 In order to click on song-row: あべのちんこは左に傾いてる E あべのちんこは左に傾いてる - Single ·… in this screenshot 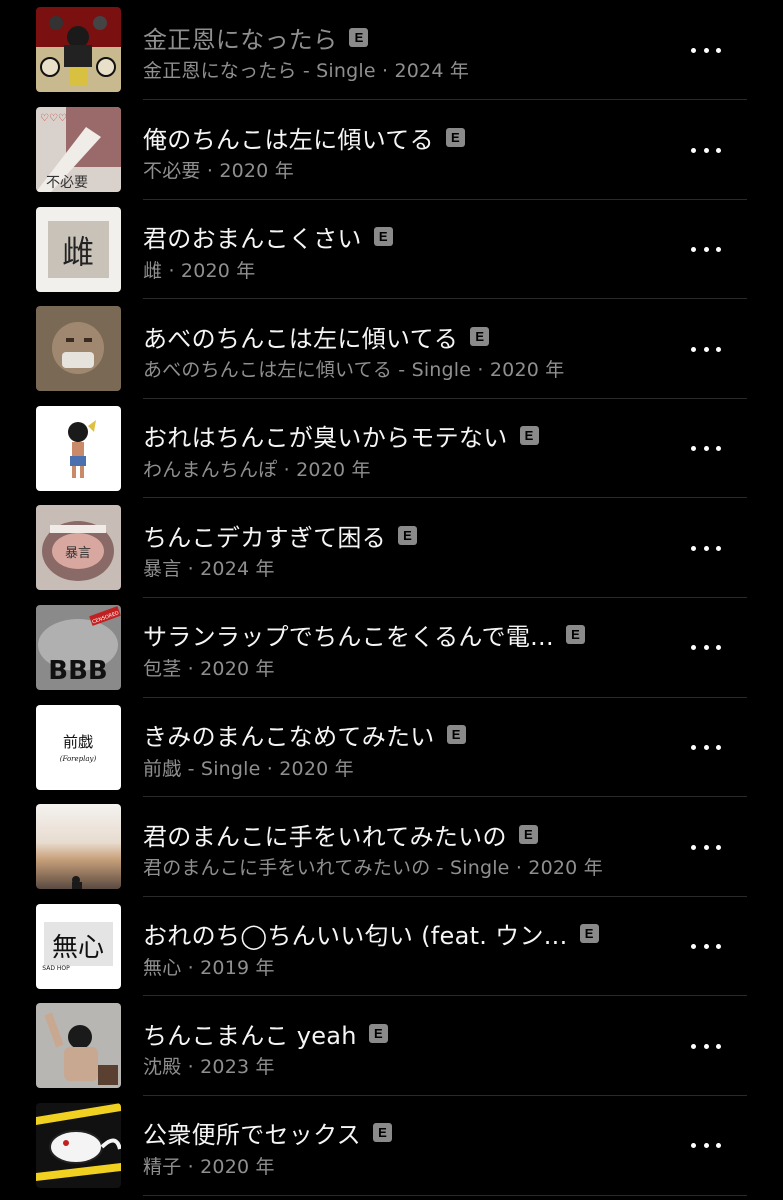, I will do `click(391, 349)`.